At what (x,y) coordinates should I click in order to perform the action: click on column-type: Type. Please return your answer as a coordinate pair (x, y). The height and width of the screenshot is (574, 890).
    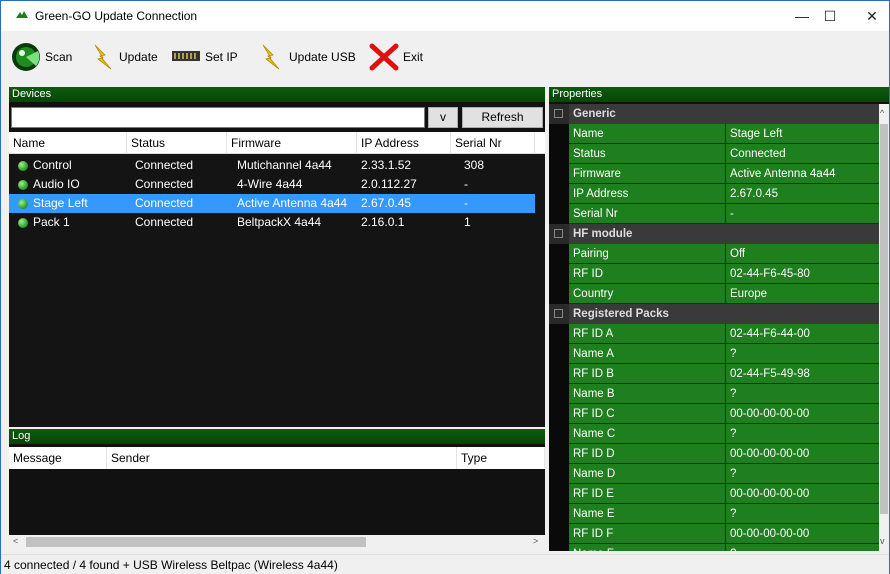
    Looking at the image, I should click on (501, 458).